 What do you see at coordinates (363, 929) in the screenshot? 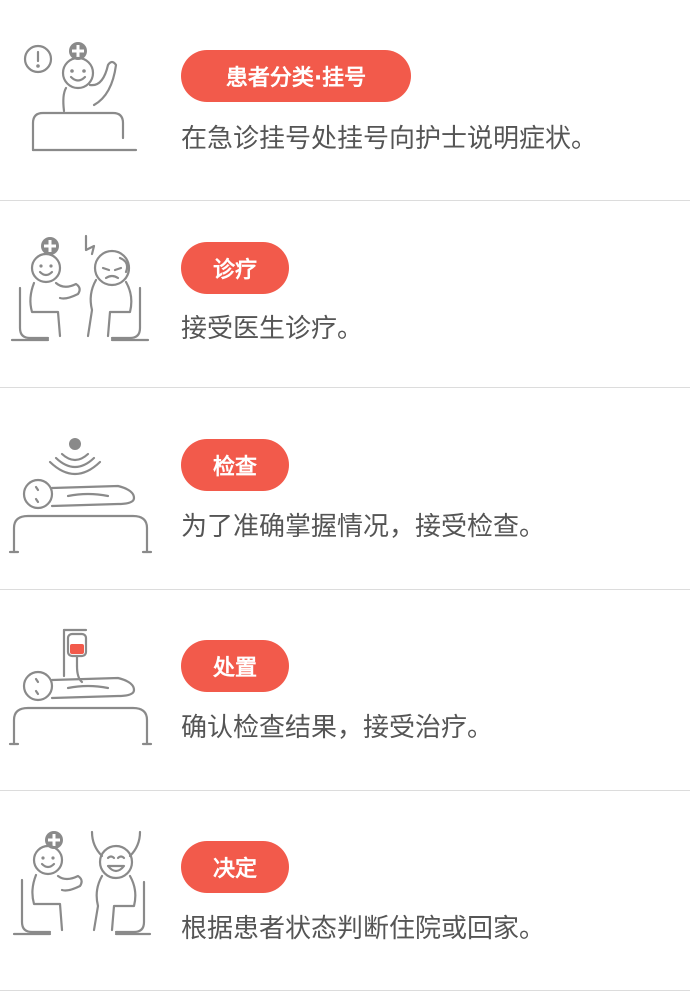
I see `step-description: 根据患者状态判断住院或回家。` at bounding box center [363, 929].